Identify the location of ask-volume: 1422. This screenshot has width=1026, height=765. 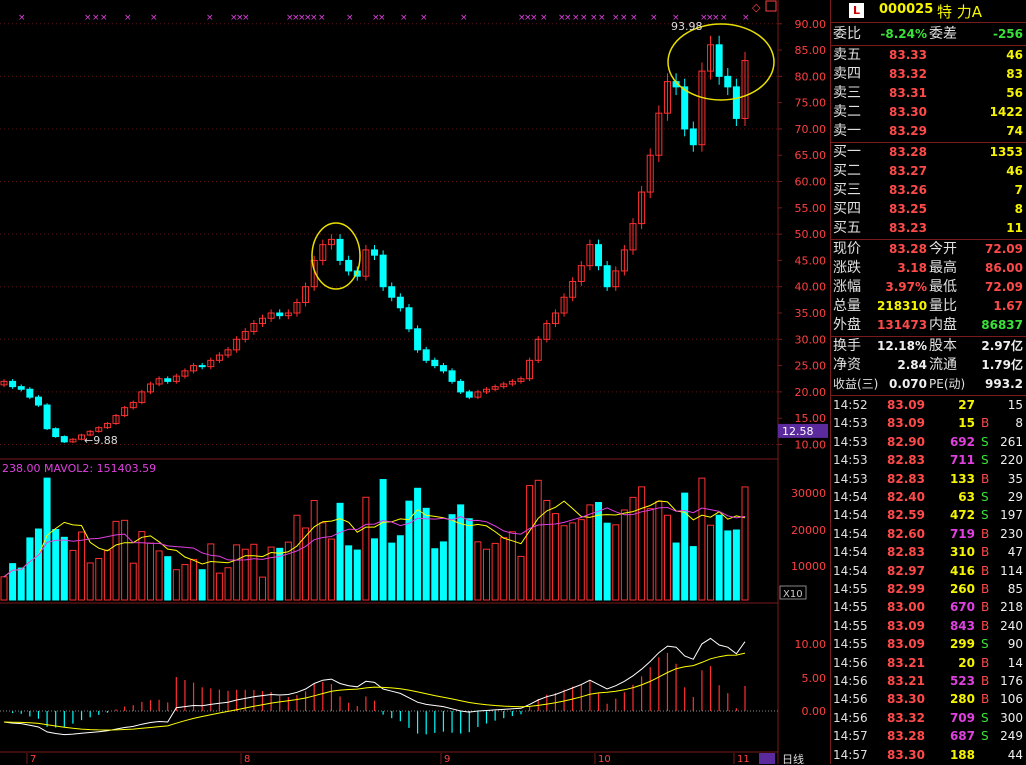
(1006, 112).